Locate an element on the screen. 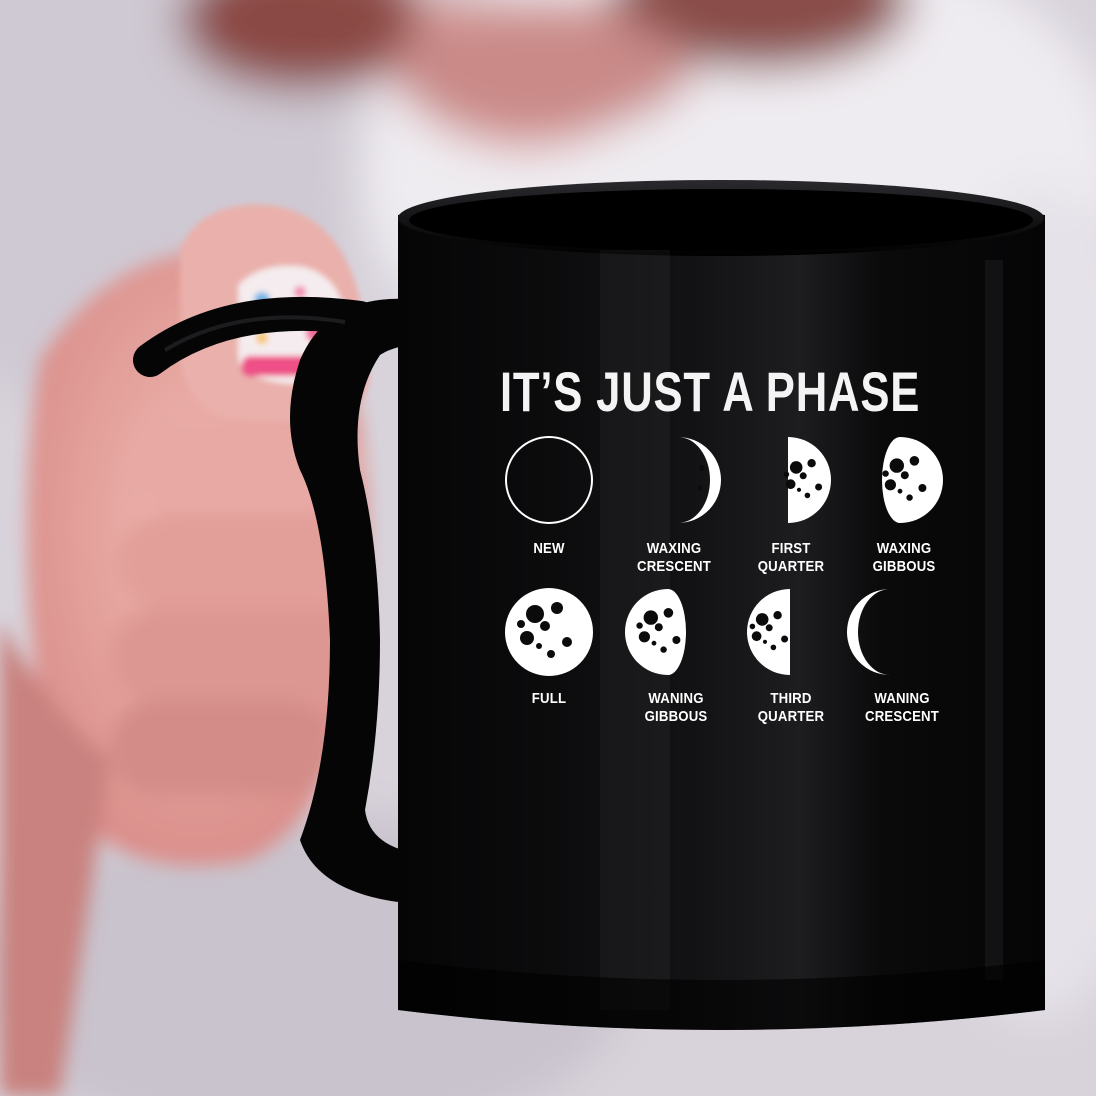  phase-label-new: NEW is located at coordinates (549, 548).